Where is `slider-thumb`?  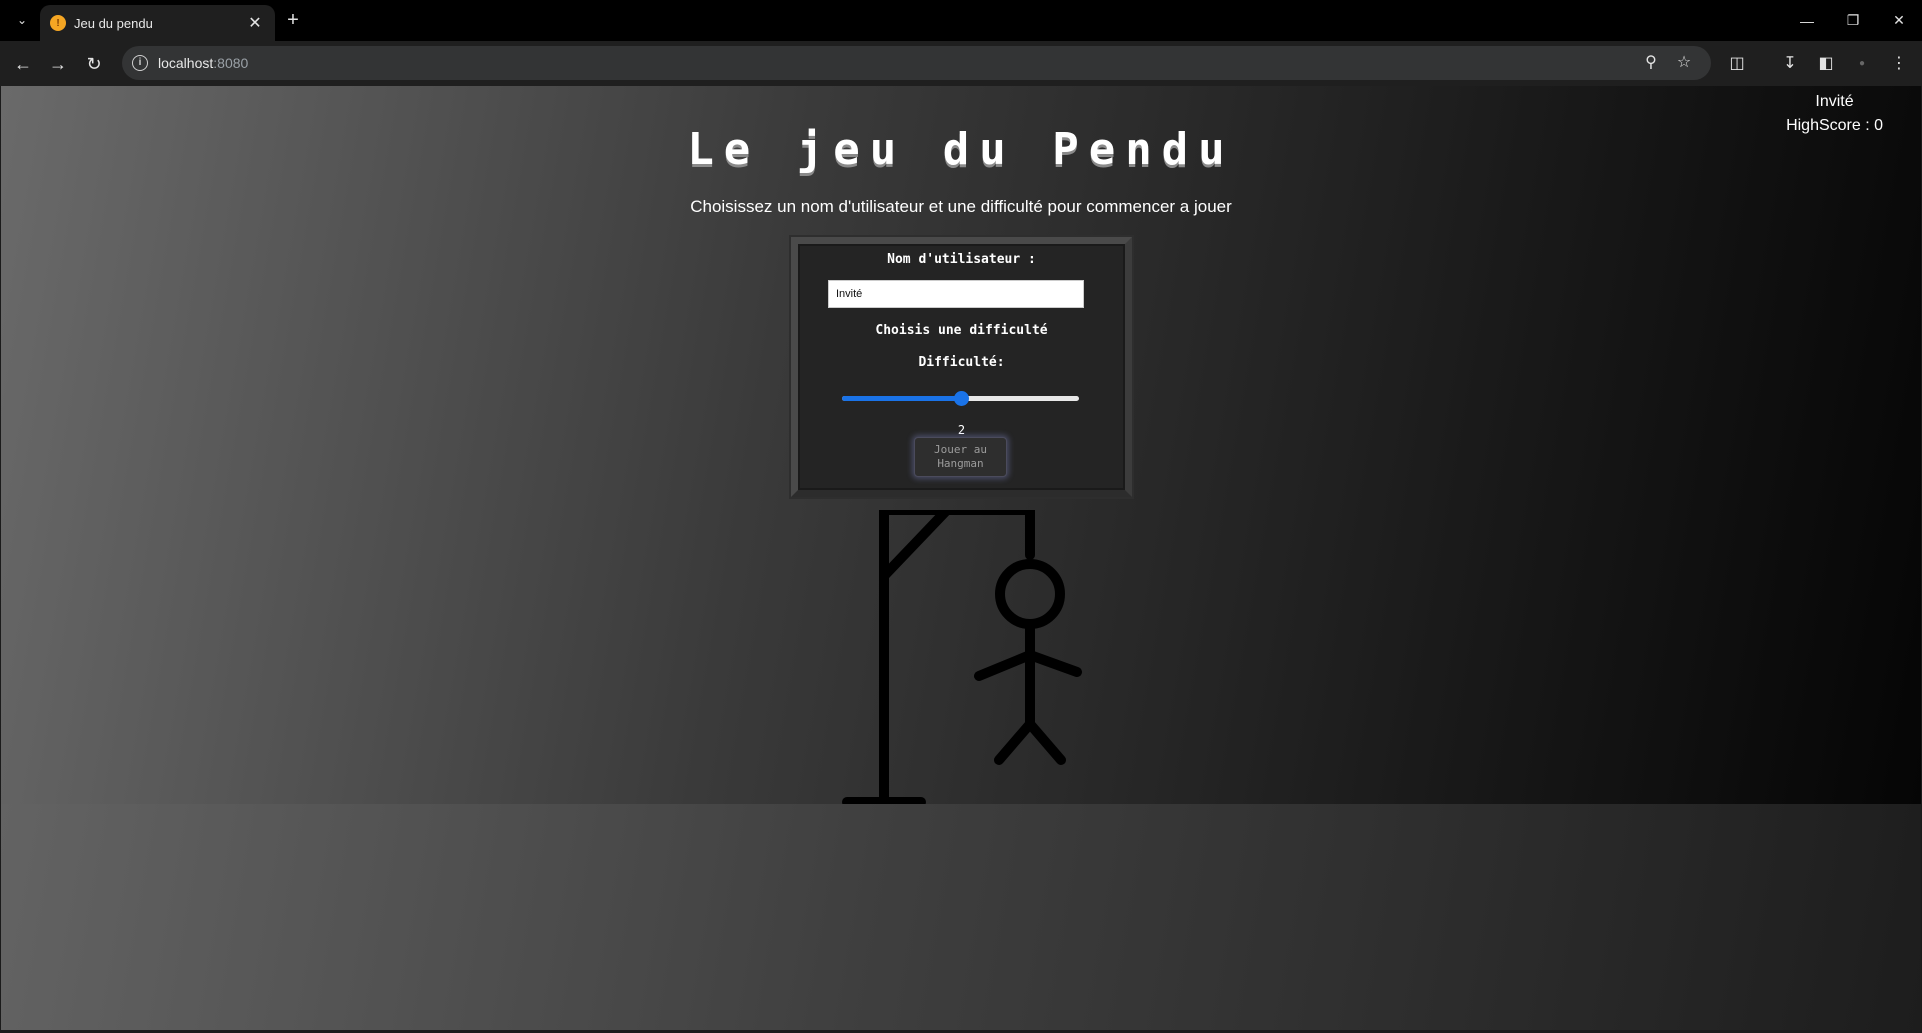 slider-thumb is located at coordinates (961, 398).